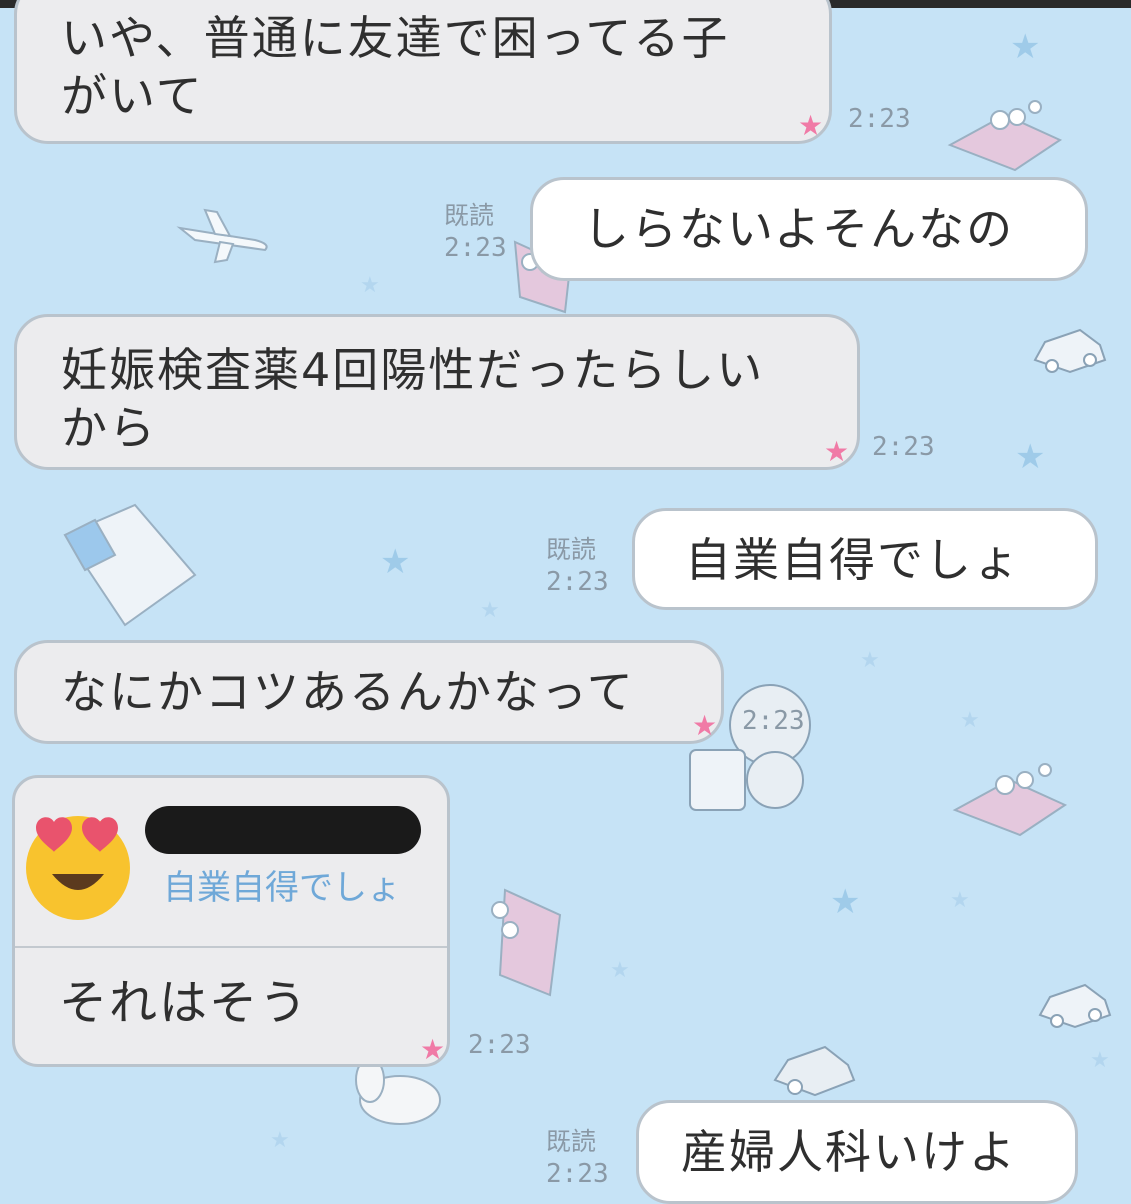 The image size is (1131, 1204). What do you see at coordinates (799, 229) in the screenshot?
I see `message-line: しらないよそんなの` at bounding box center [799, 229].